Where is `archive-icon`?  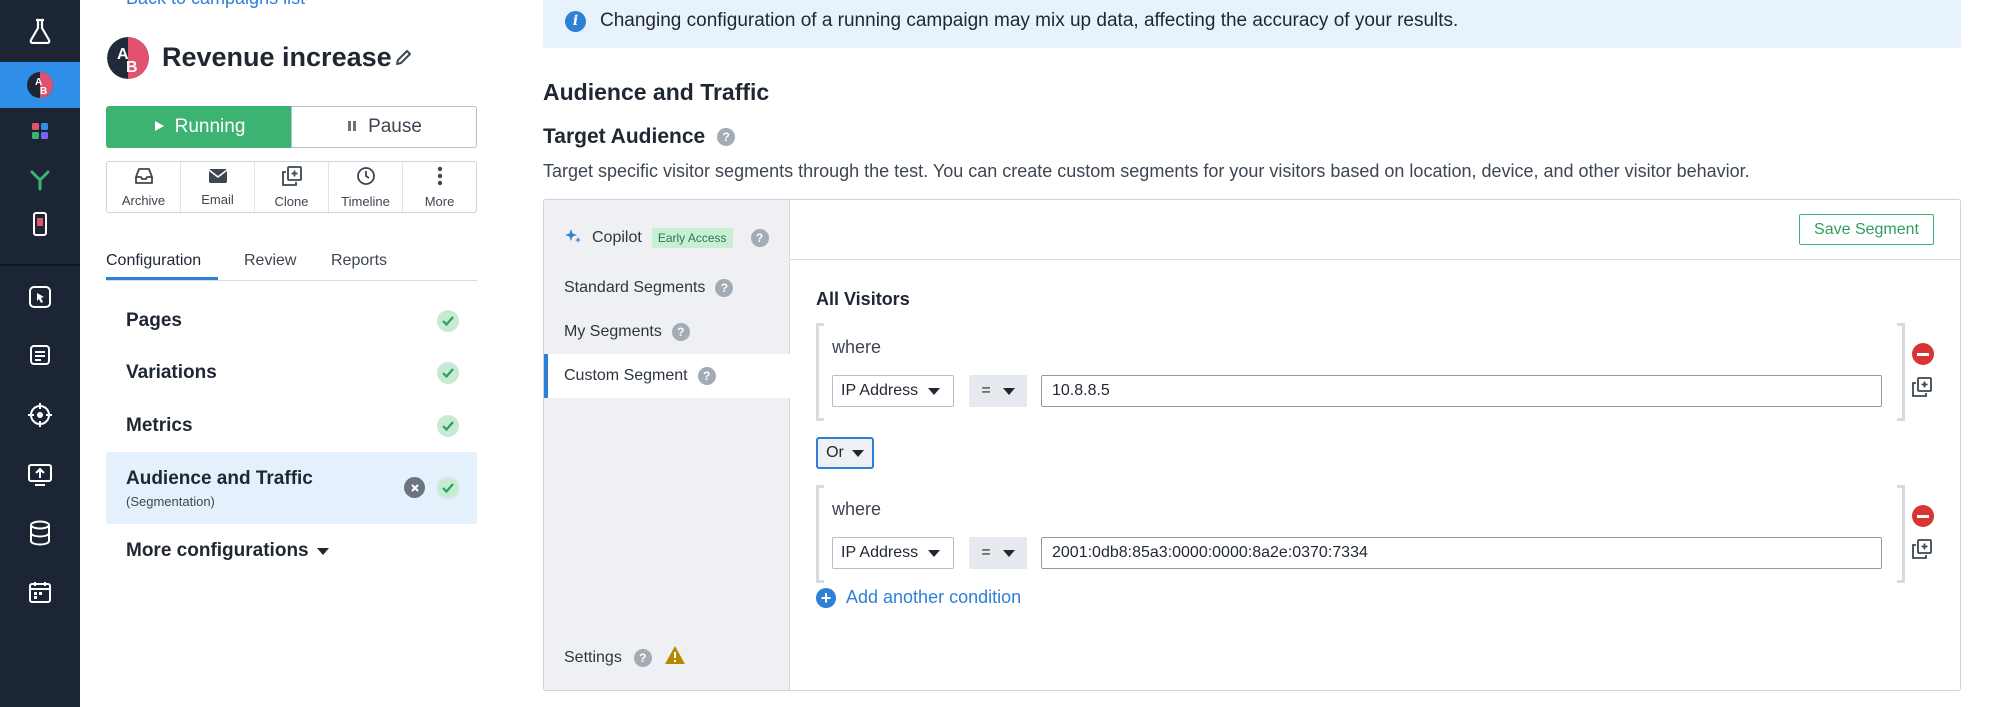
archive-icon is located at coordinates (144, 177).